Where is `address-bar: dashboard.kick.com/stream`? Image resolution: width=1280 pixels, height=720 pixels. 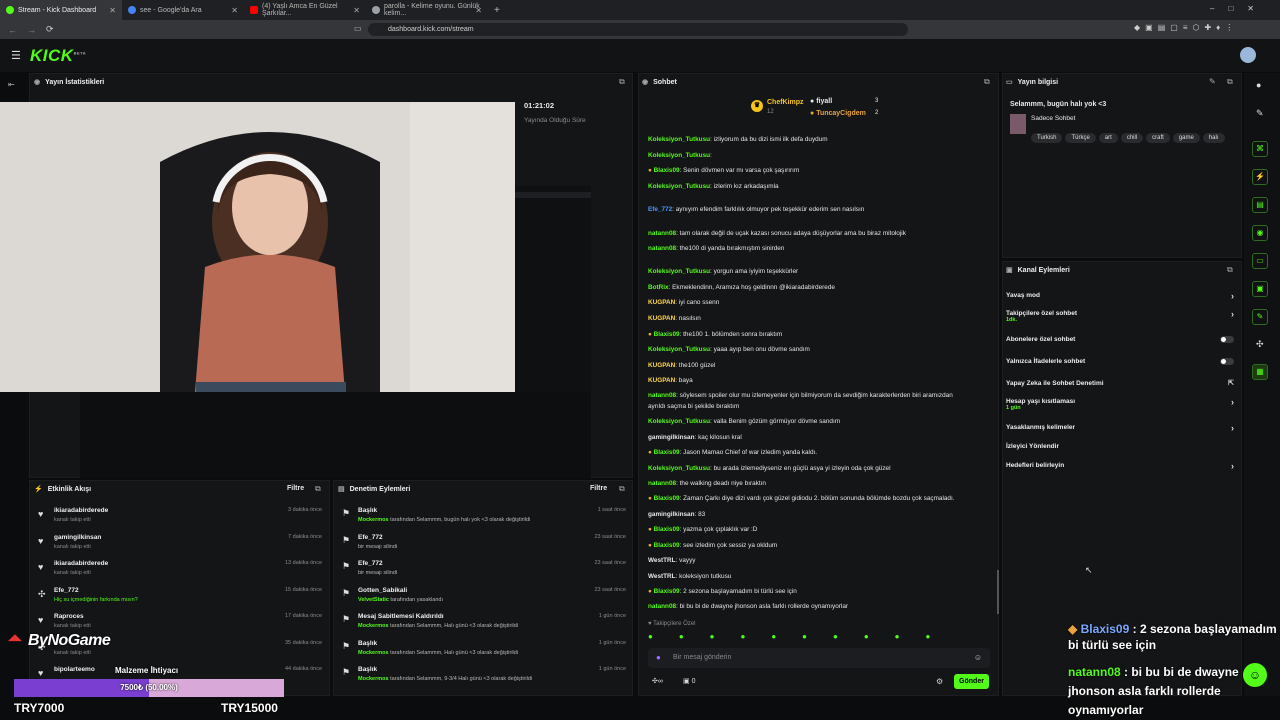 address-bar: dashboard.kick.com/stream is located at coordinates (638, 29).